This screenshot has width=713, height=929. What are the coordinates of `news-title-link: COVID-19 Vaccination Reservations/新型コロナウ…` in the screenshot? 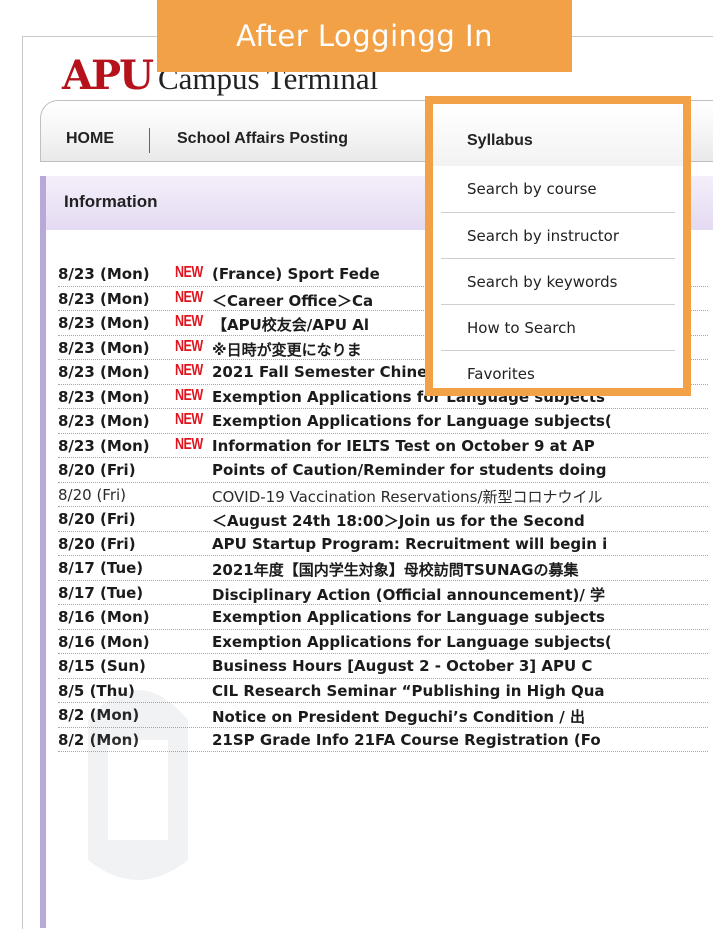 It's located at (407, 496).